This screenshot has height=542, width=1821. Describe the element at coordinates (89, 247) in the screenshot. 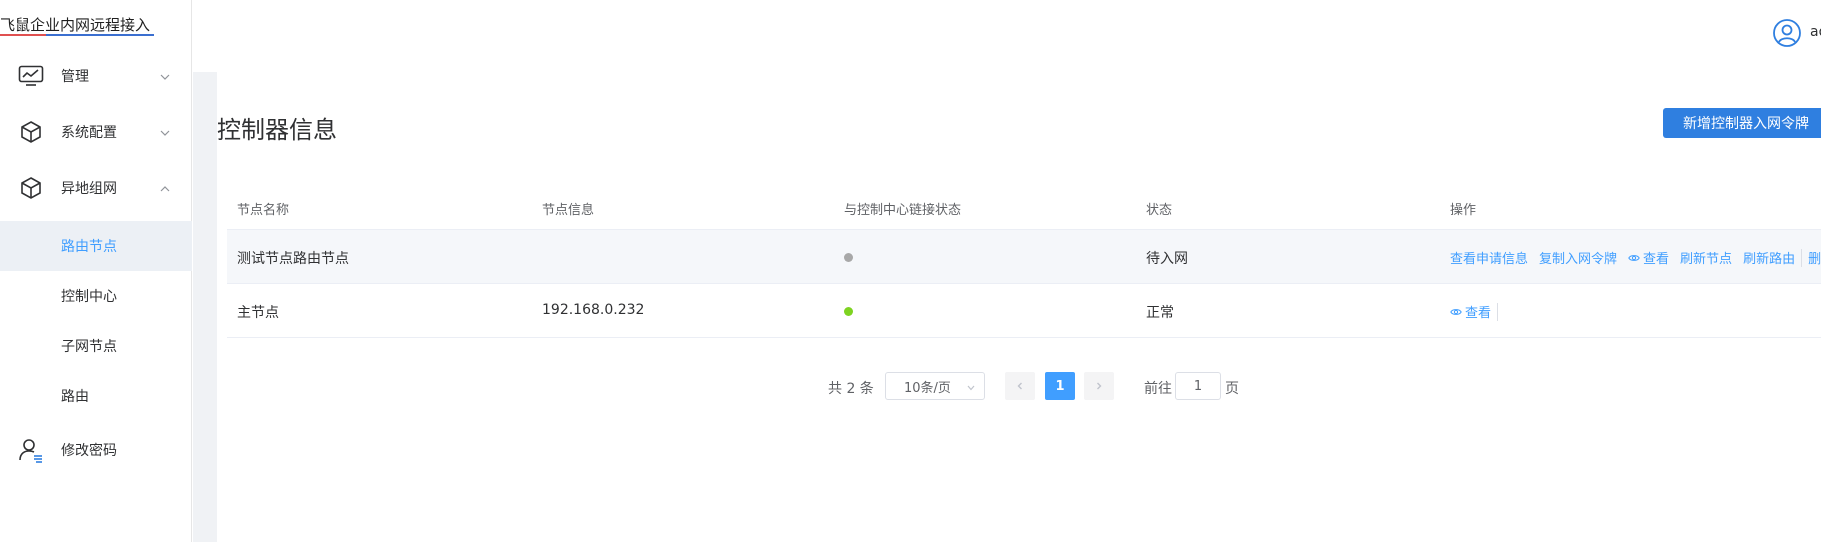

I see `sidebar-subitem-label: 路由节点` at that location.